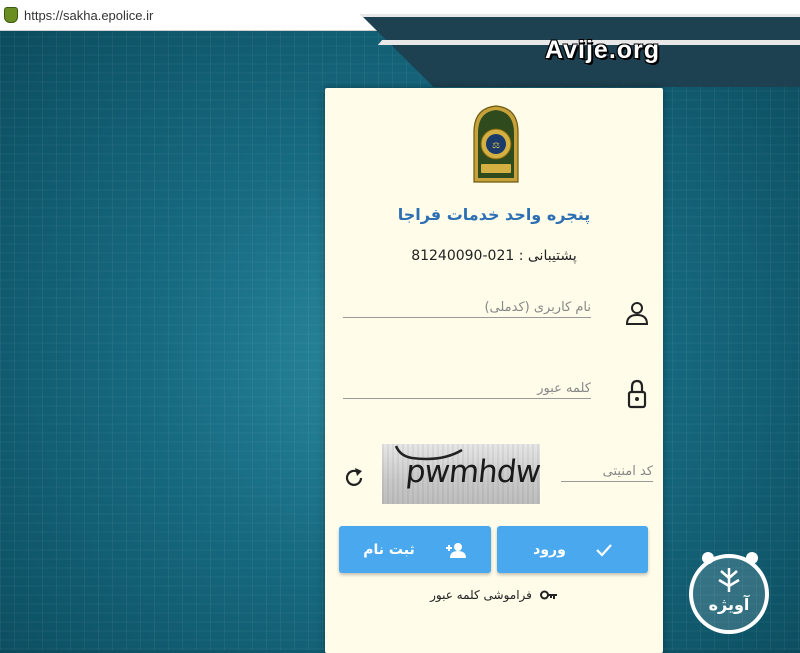 The width and height of the screenshot is (800, 653). Describe the element at coordinates (729, 604) in the screenshot. I see `watermark-text: آویژه` at that location.